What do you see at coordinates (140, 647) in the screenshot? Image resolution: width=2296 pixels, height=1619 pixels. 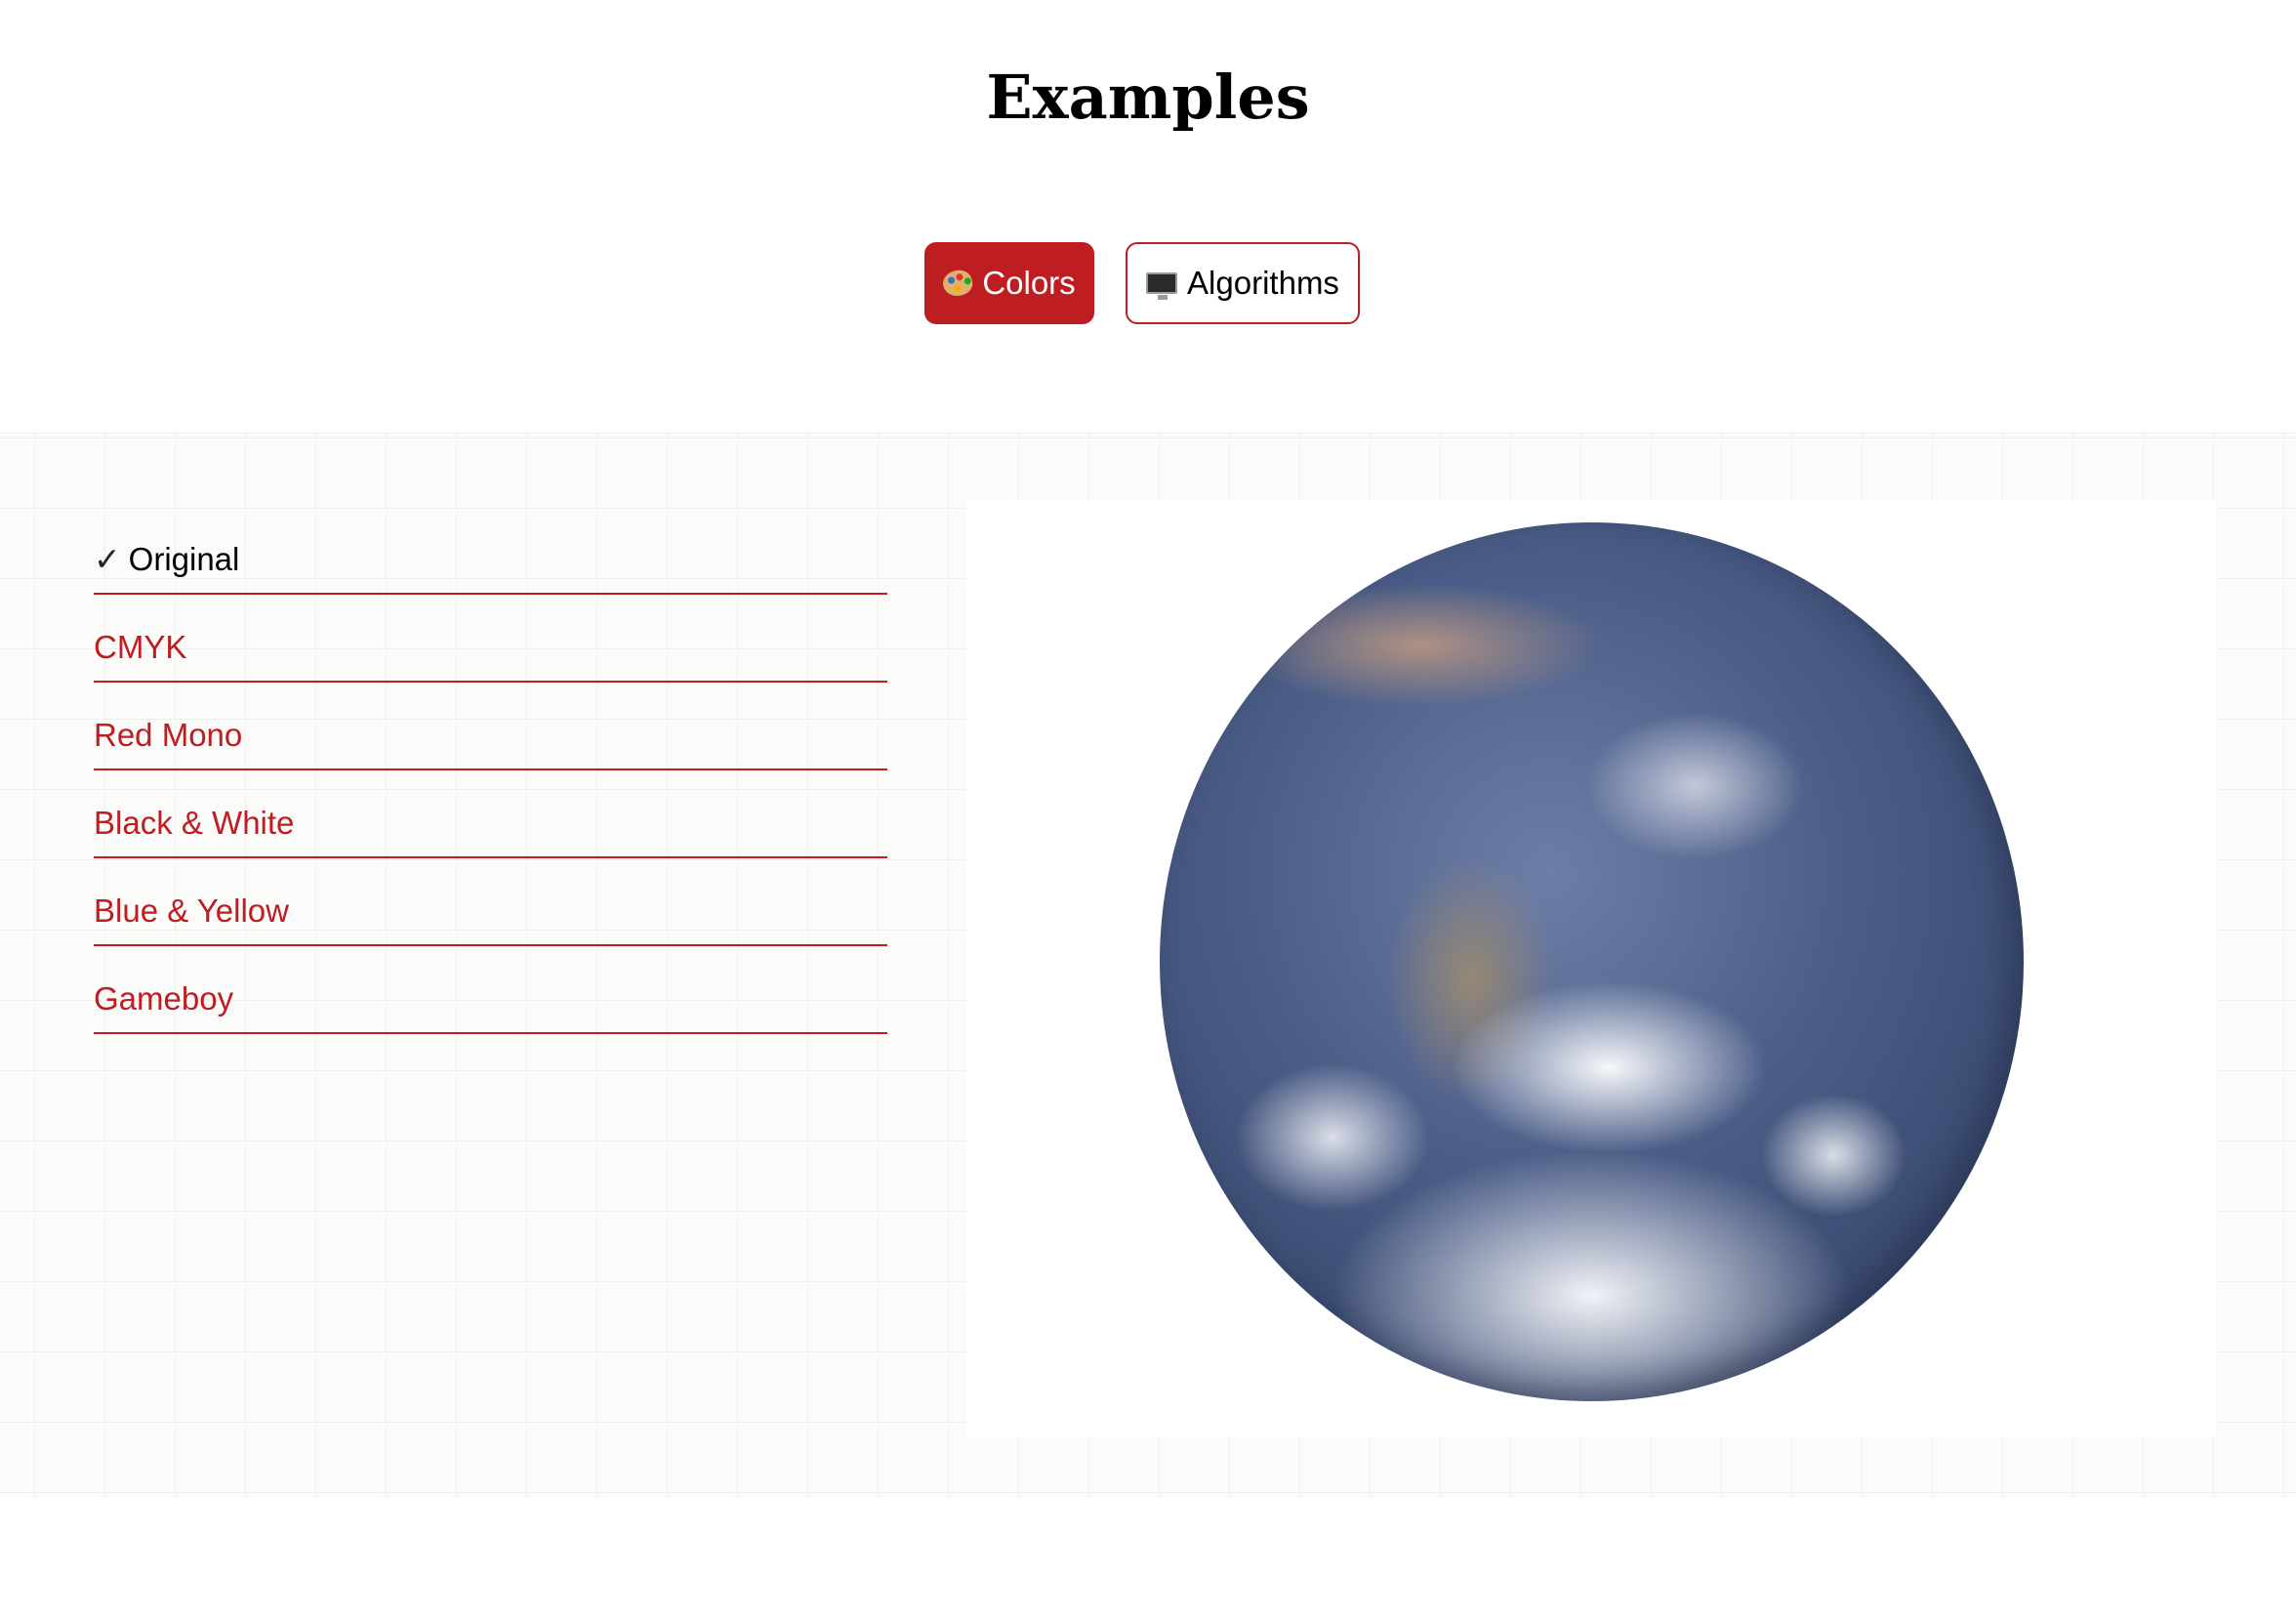 I see `option-label: CMYK` at bounding box center [140, 647].